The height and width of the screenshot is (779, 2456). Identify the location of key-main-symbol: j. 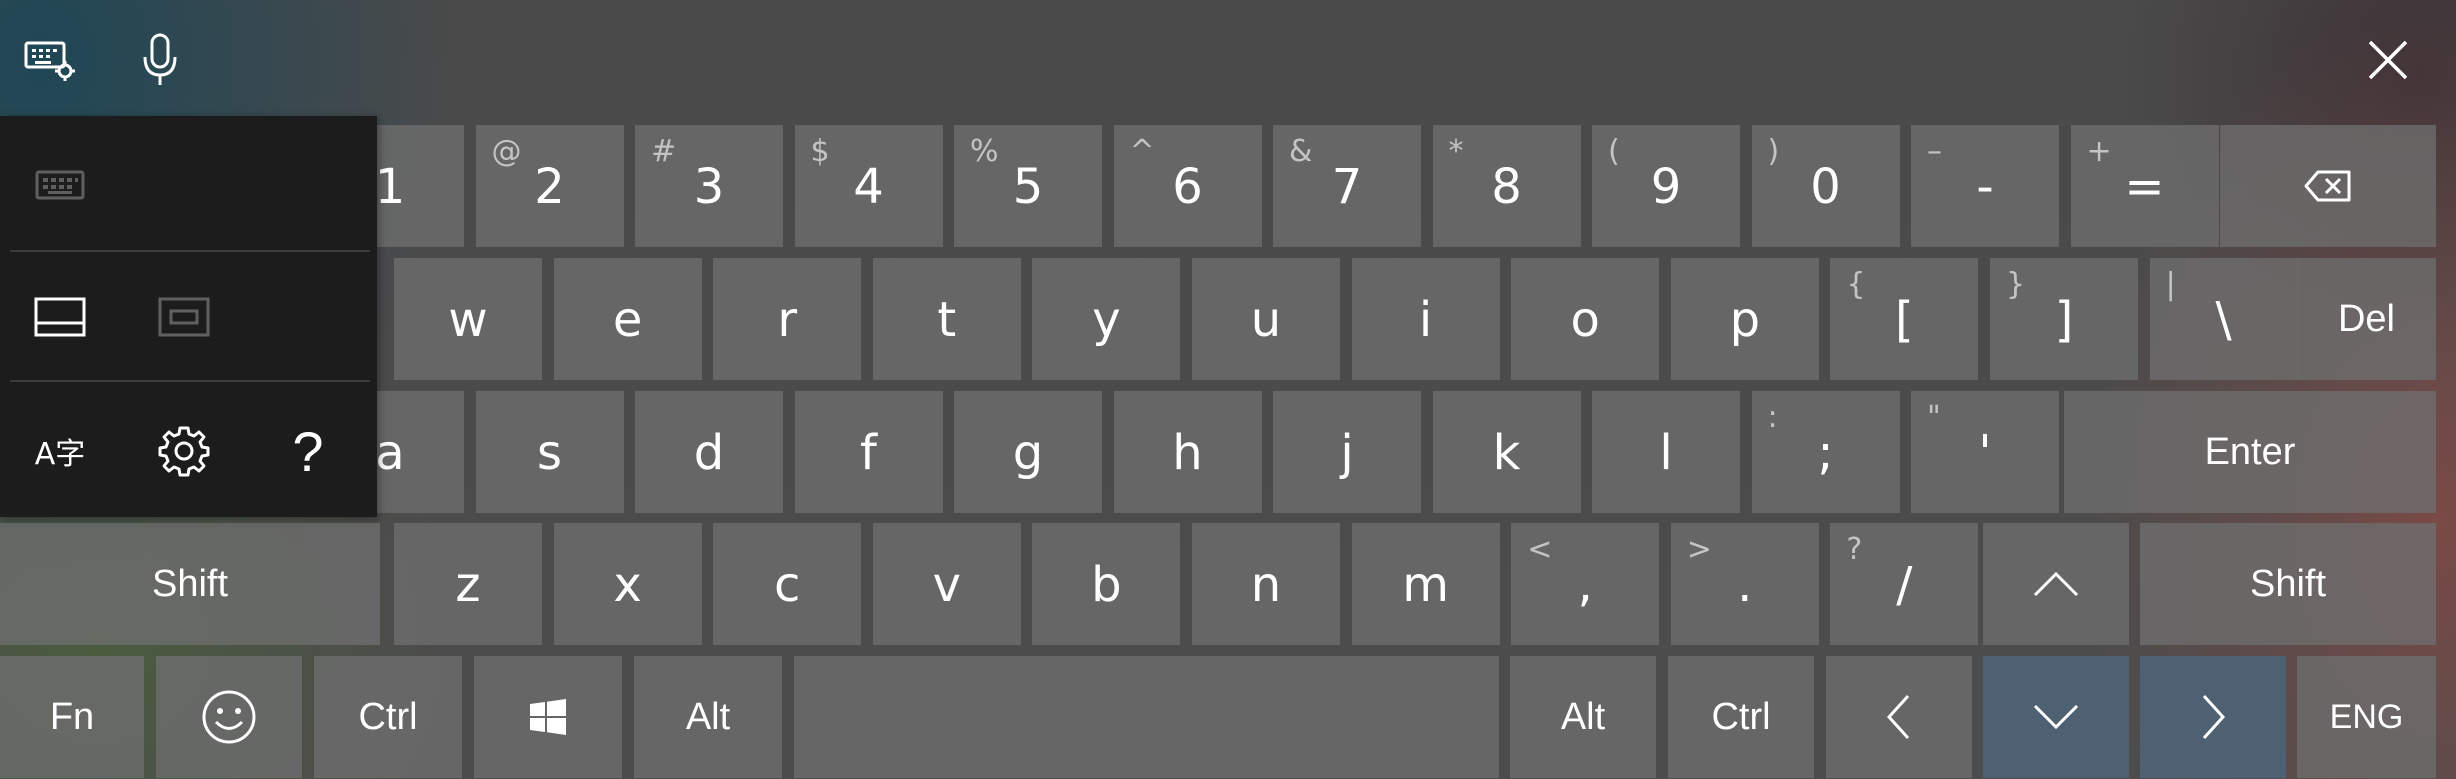
(1347, 453).